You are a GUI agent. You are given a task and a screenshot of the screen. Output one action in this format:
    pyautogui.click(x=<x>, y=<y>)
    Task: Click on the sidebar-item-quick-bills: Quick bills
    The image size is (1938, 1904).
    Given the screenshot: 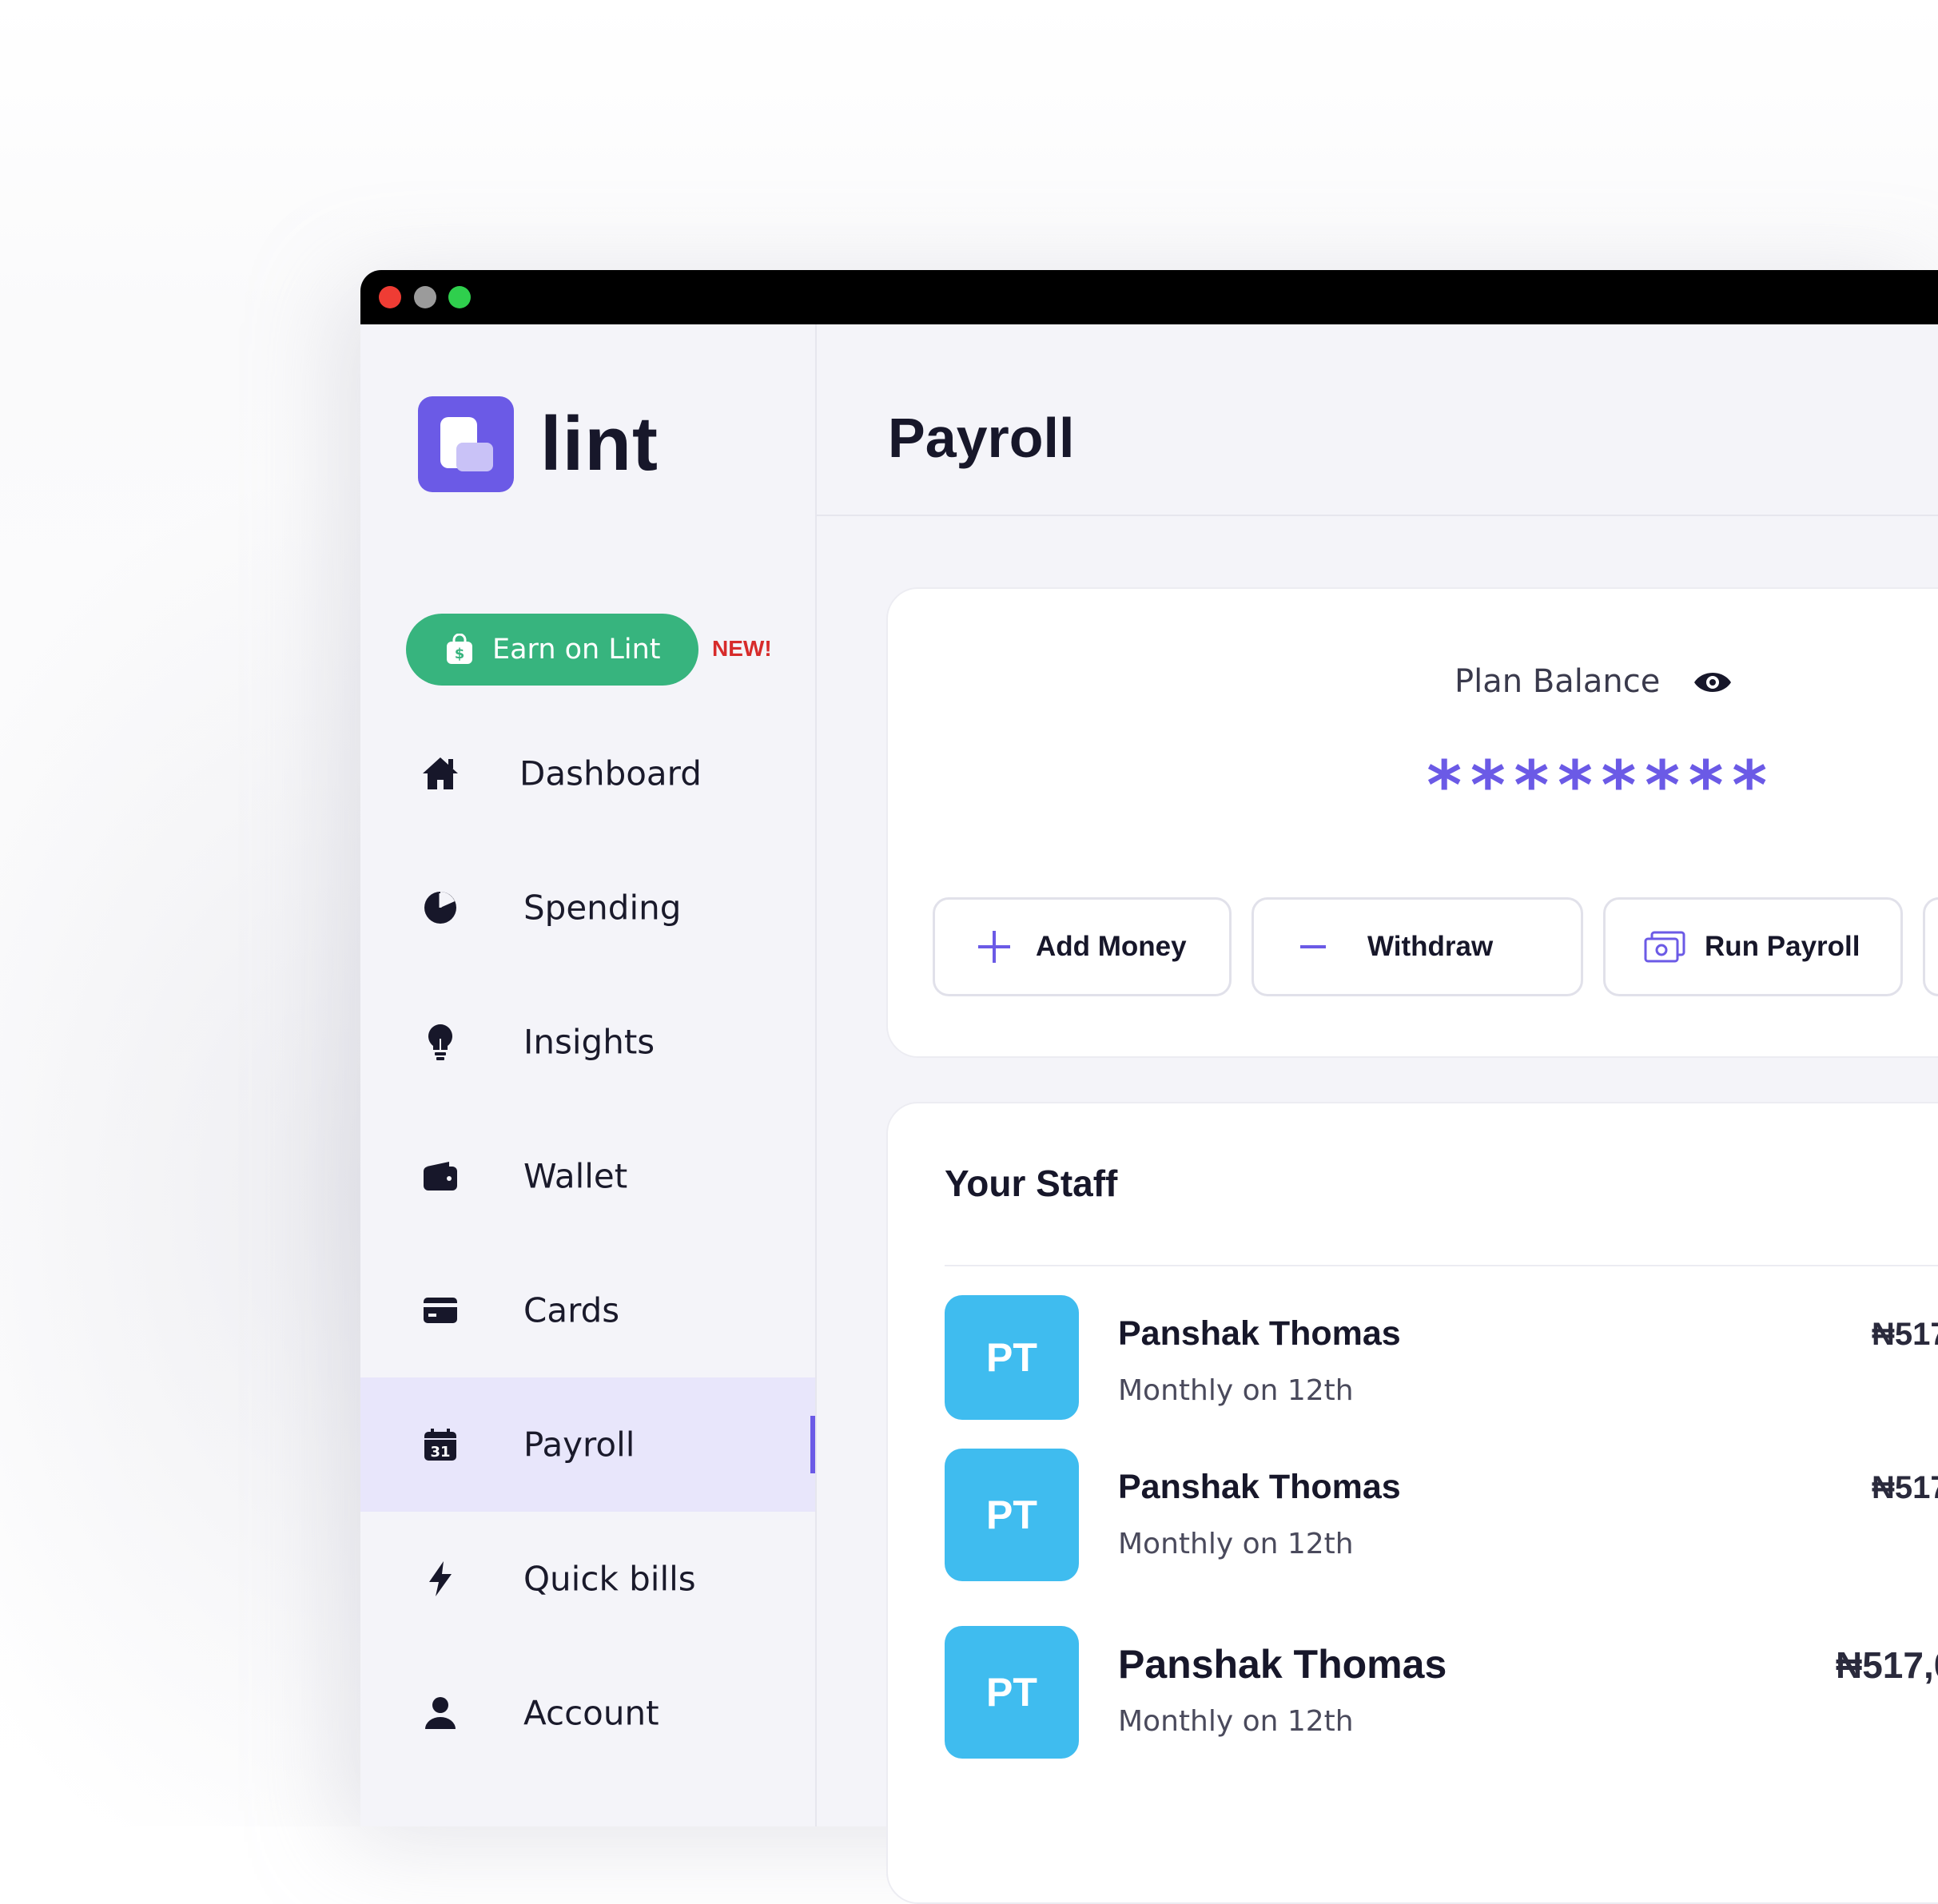 What is the action you would take?
    pyautogui.click(x=587, y=1579)
    